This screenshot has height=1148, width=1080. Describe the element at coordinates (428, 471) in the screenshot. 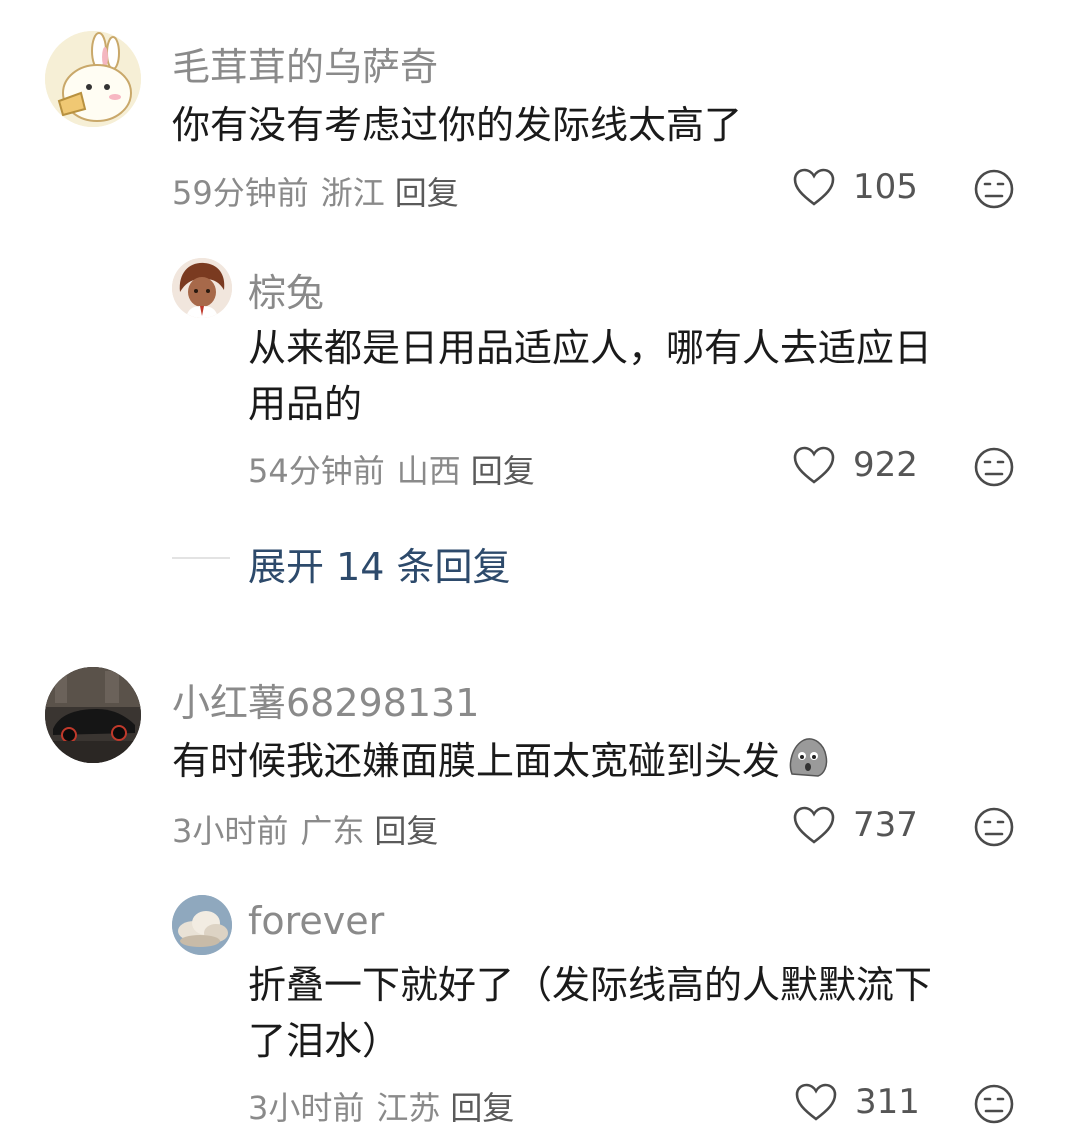

I see `reply-location: 山西` at that location.